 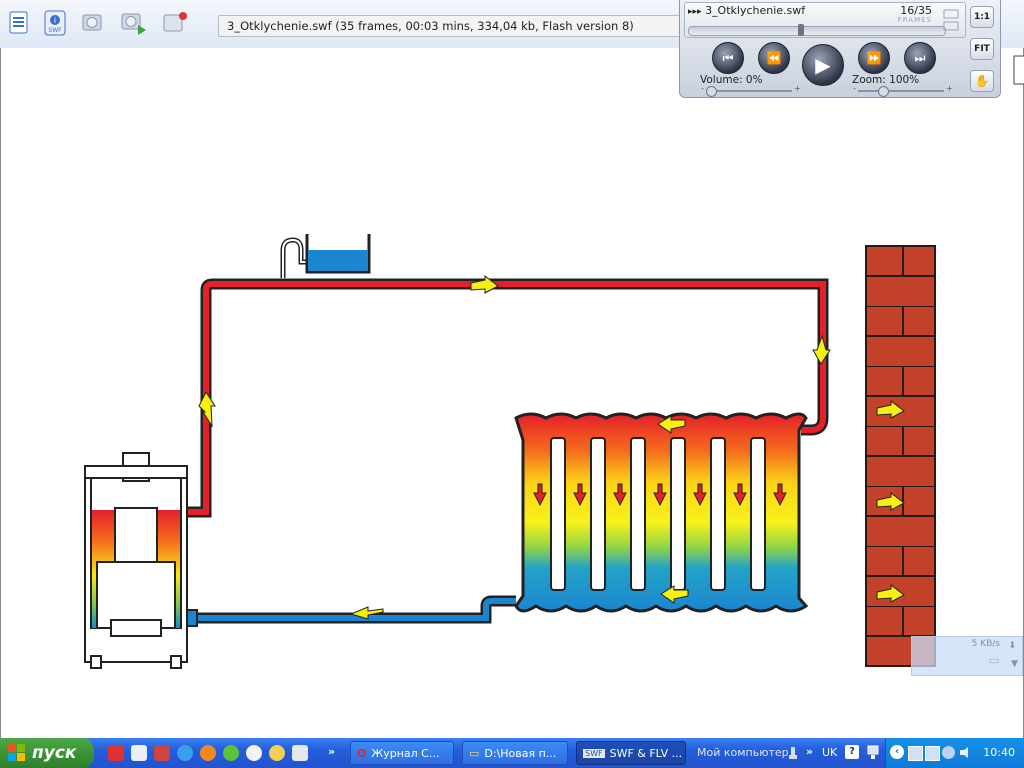 I want to click on network-icon, so click(x=873, y=753).